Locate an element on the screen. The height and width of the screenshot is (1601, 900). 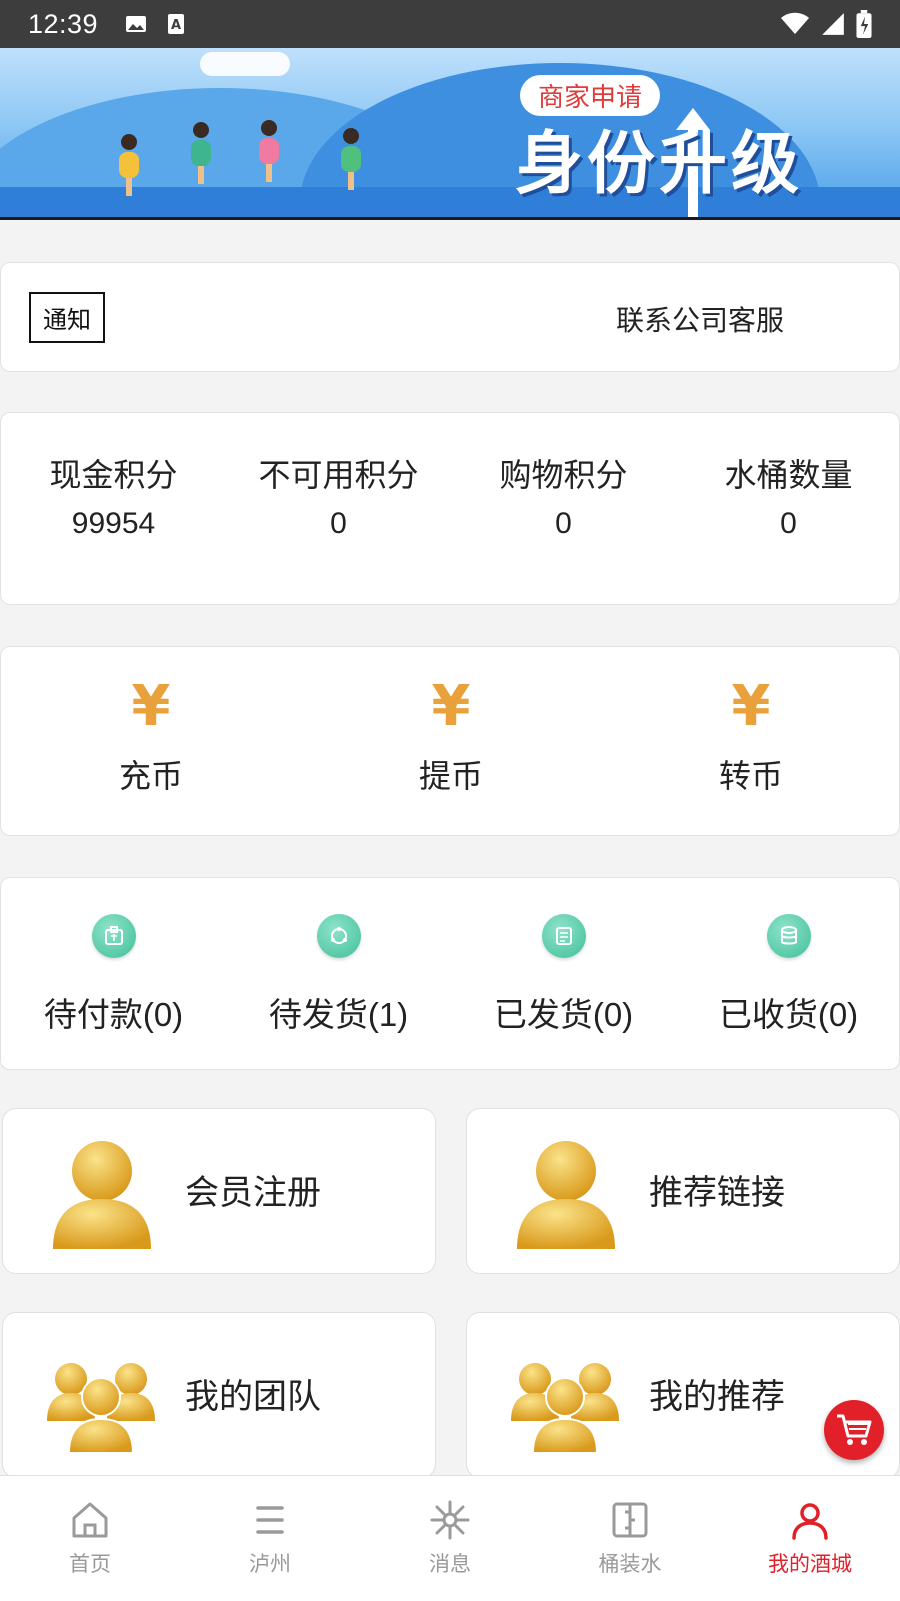
tile-label: 我的团队 is located at coordinates (253, 1397).